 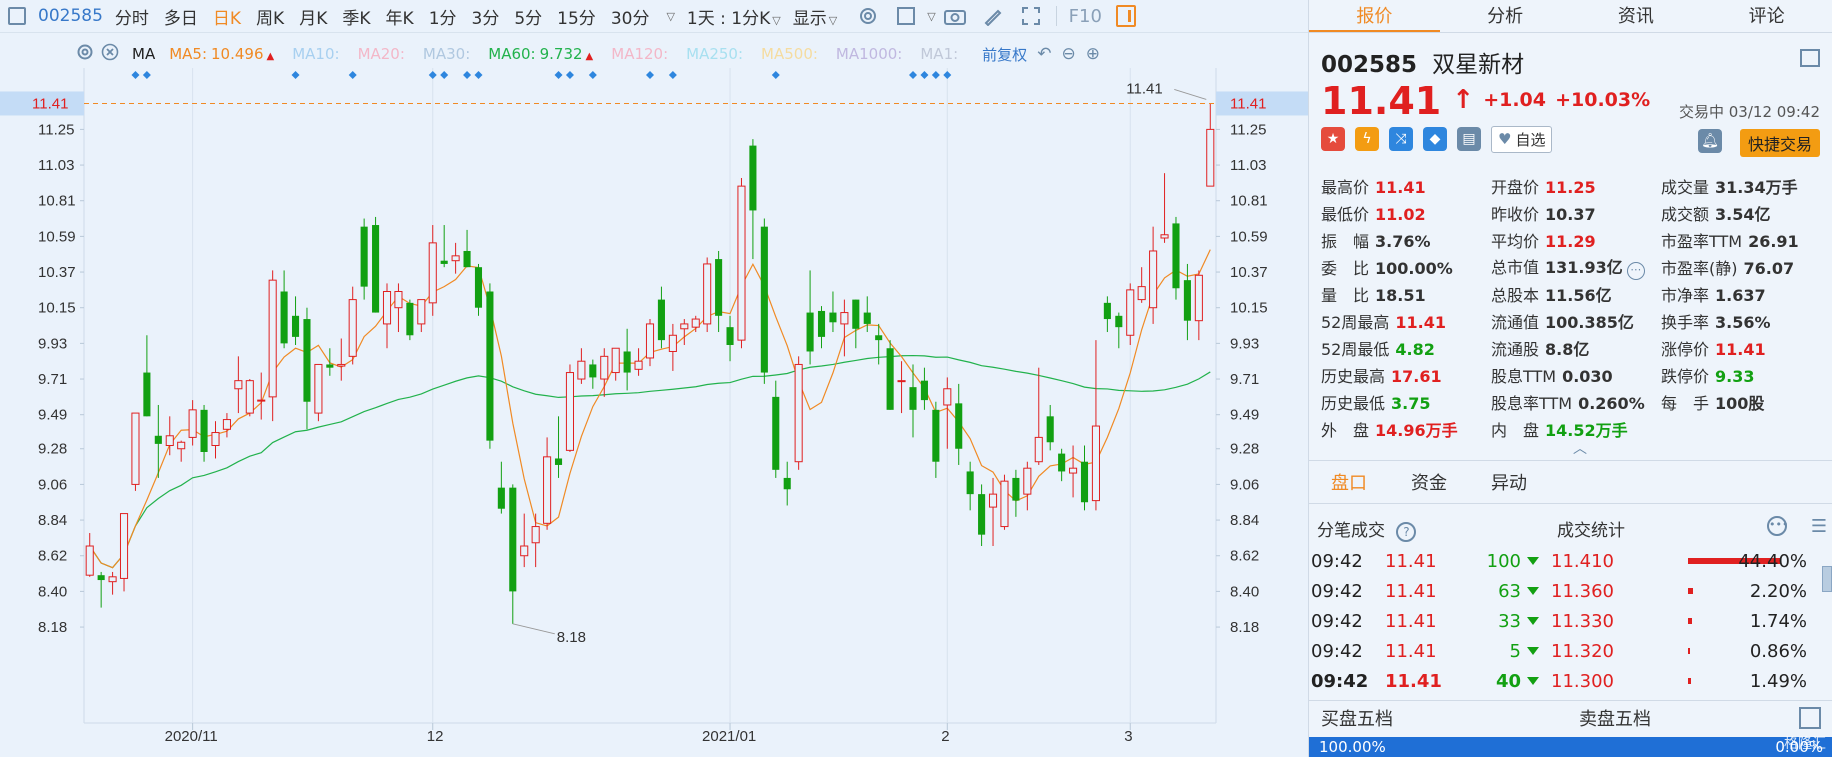 I want to click on scrollbar, so click(x=1827, y=579).